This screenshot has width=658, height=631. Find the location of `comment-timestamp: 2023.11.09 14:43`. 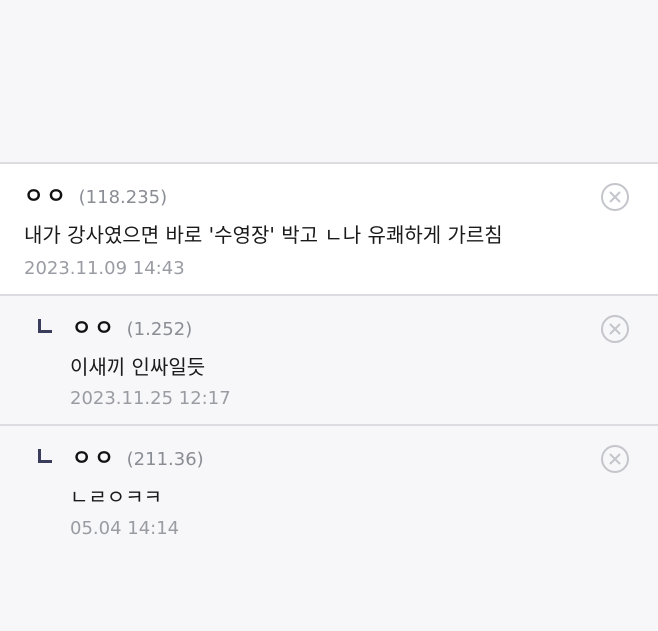

comment-timestamp: 2023.11.09 14:43 is located at coordinates (104, 268).